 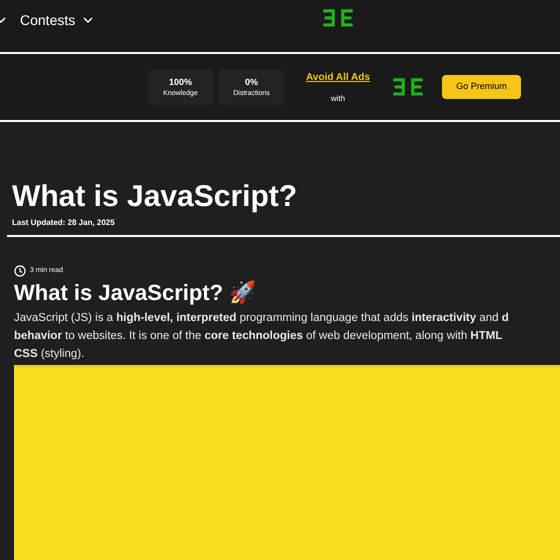 I want to click on last-updated: Last Updated: 28 Jan, 2025, so click(x=64, y=223).